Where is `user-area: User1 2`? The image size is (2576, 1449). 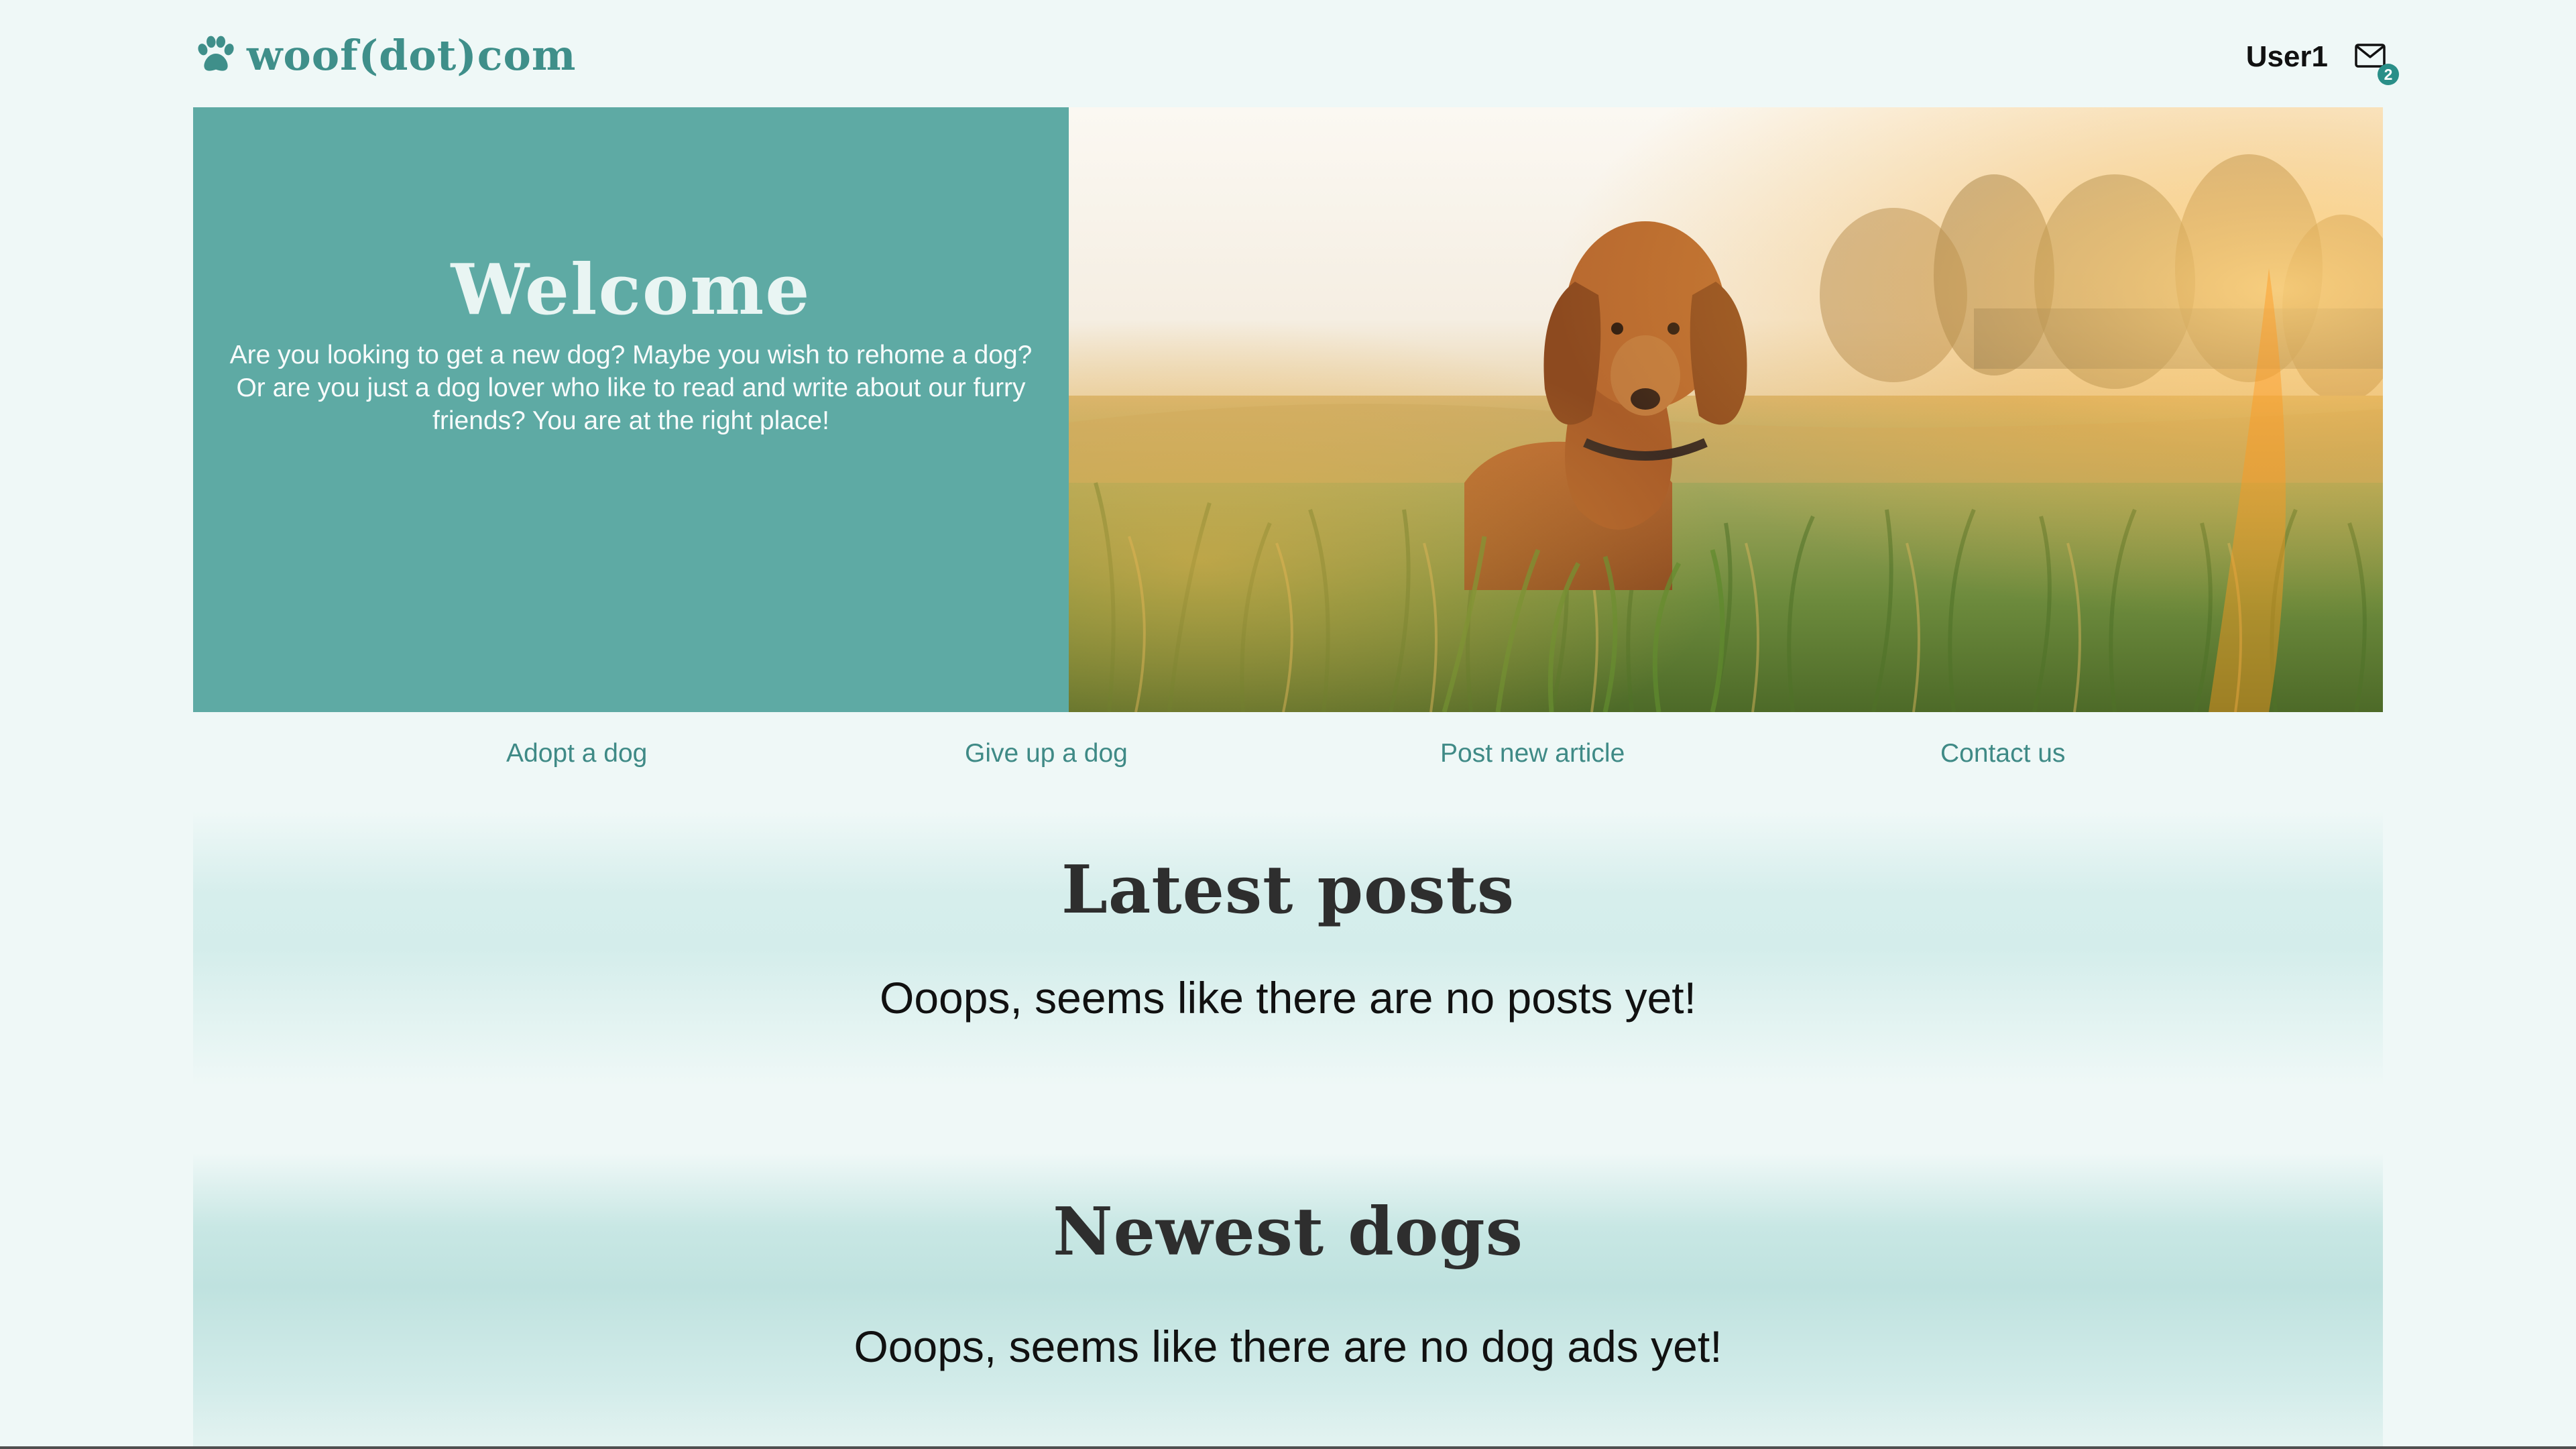
user-area: User1 2 is located at coordinates (2322, 60).